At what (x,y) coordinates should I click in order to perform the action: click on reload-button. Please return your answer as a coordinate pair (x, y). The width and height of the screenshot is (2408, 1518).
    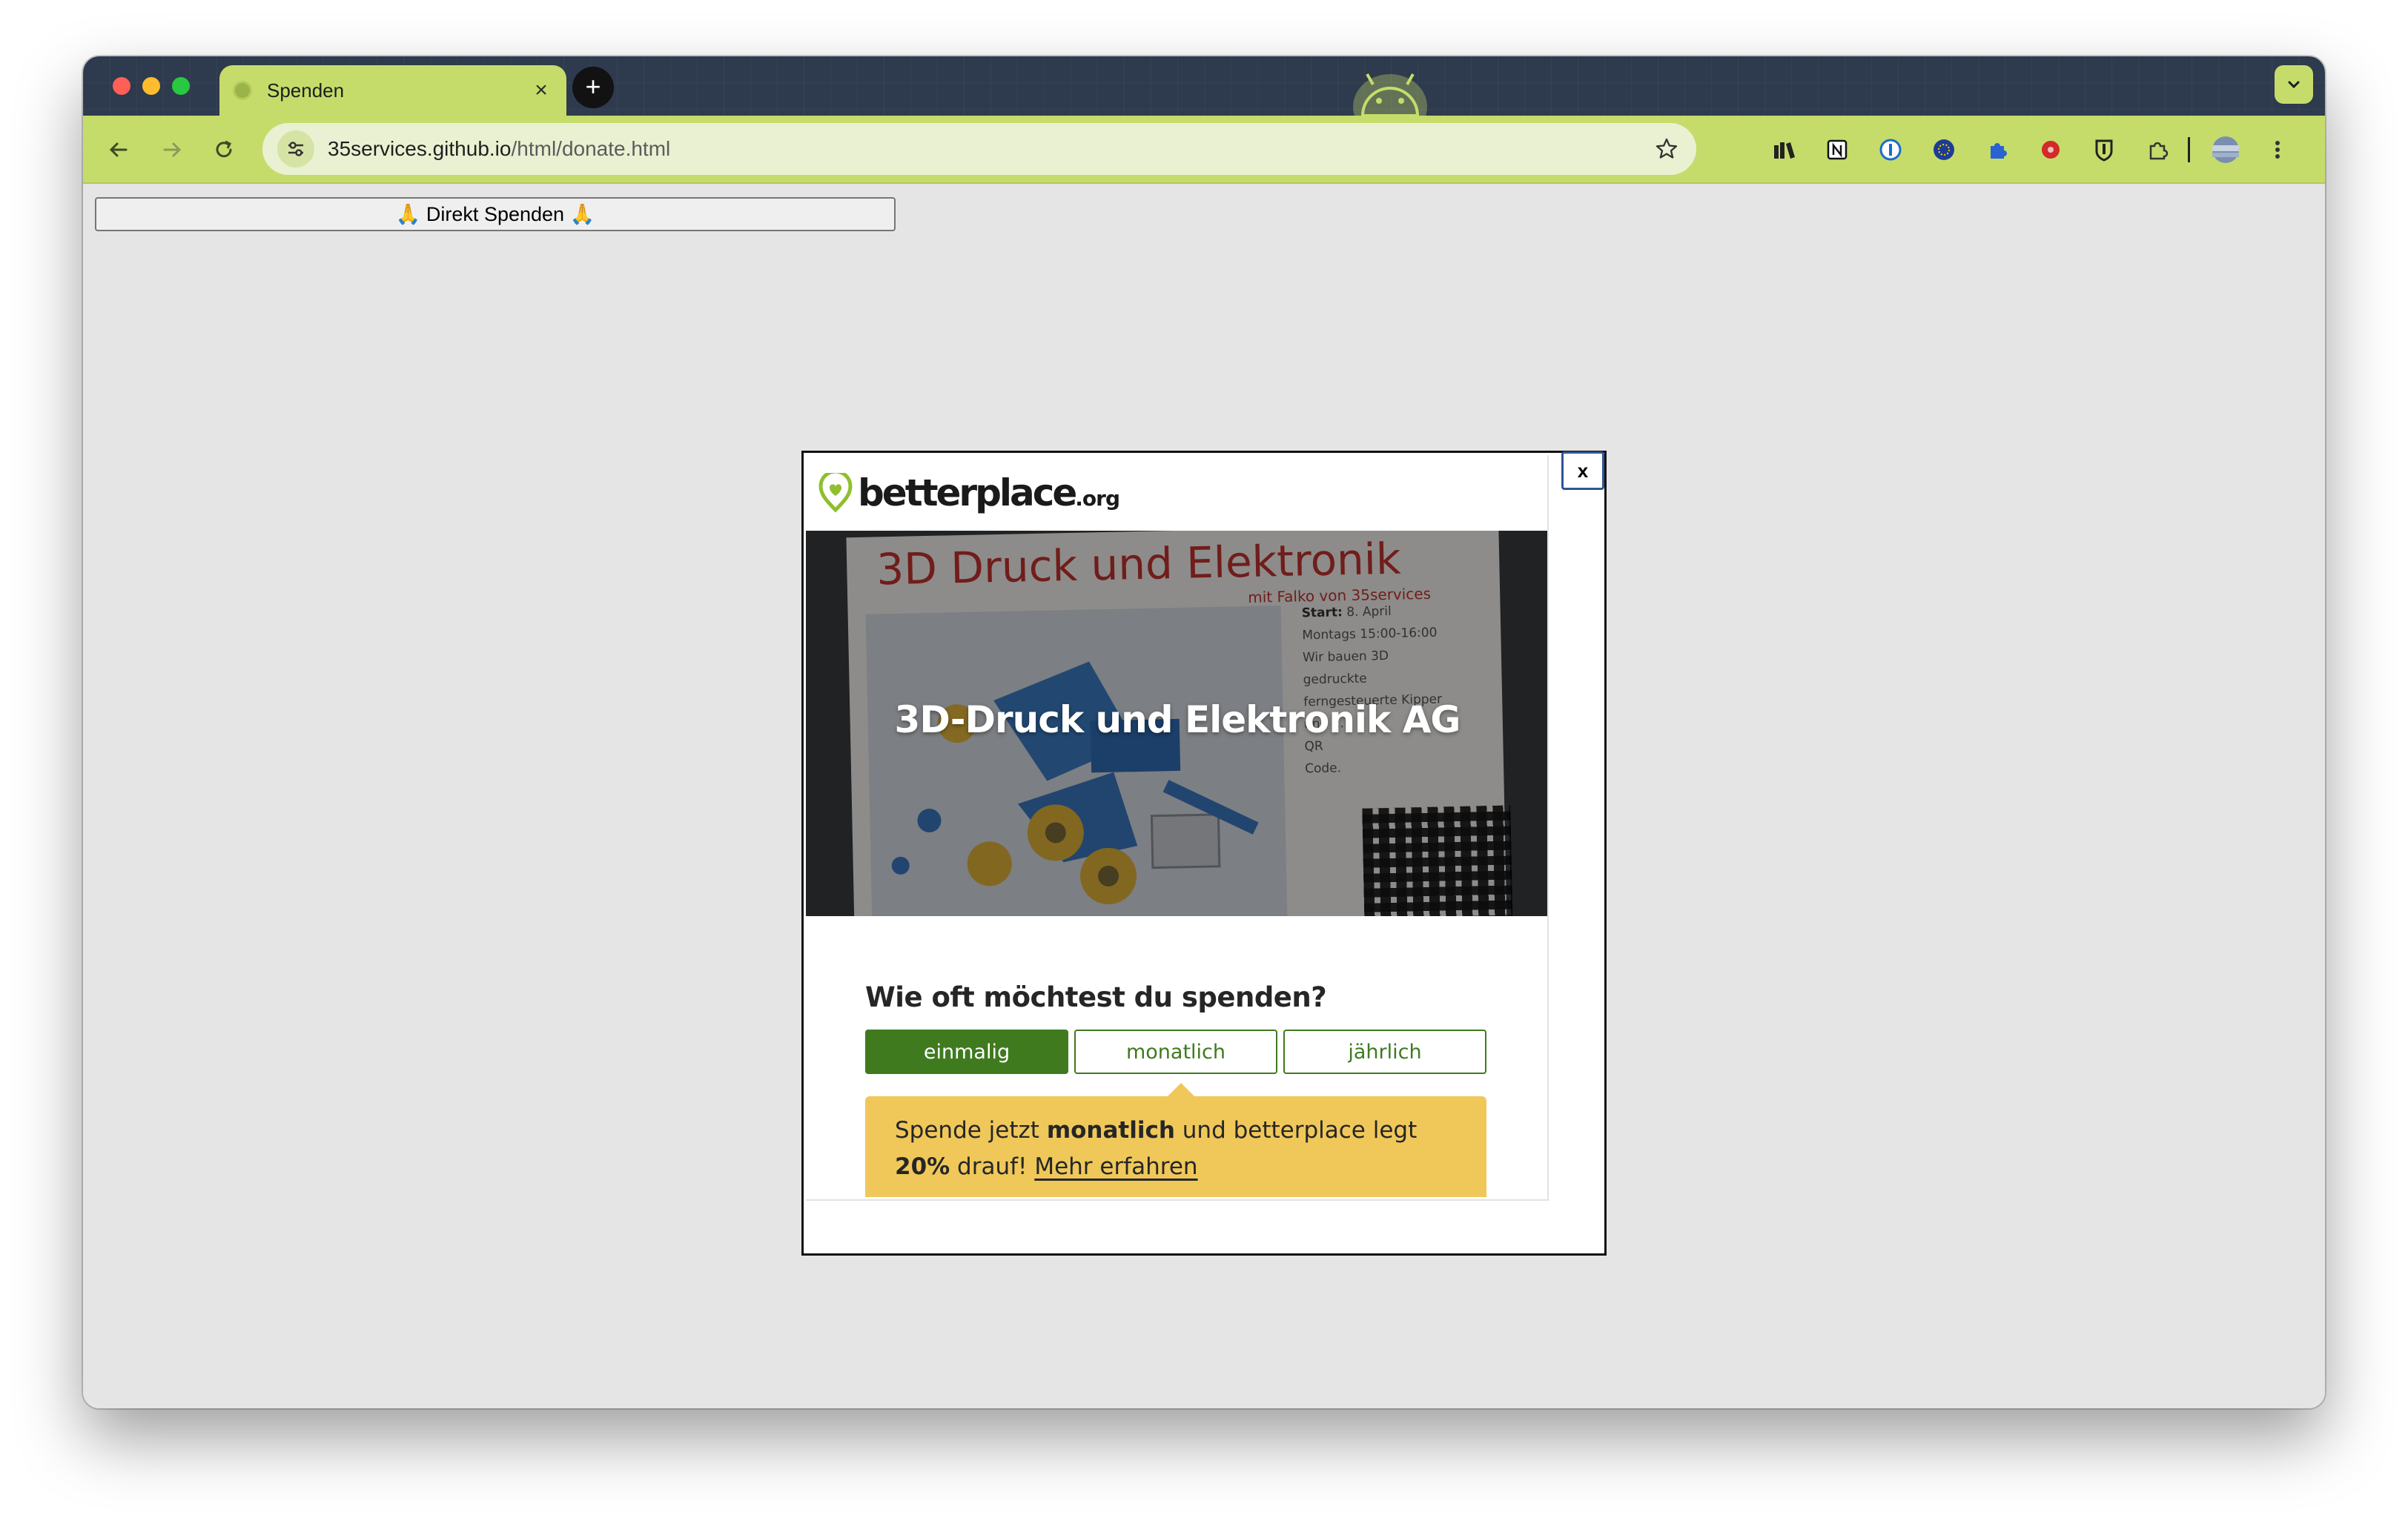
    Looking at the image, I should click on (224, 150).